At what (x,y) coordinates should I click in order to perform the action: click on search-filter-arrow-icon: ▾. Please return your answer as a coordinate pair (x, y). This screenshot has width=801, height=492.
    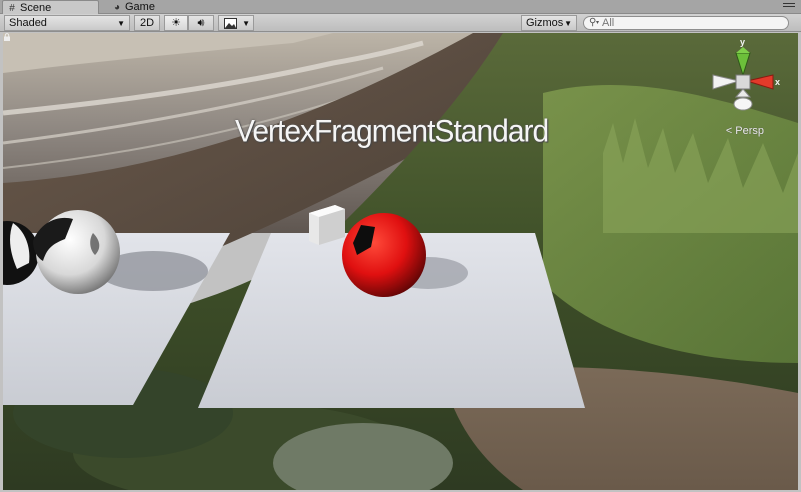
    Looking at the image, I should click on (598, 23).